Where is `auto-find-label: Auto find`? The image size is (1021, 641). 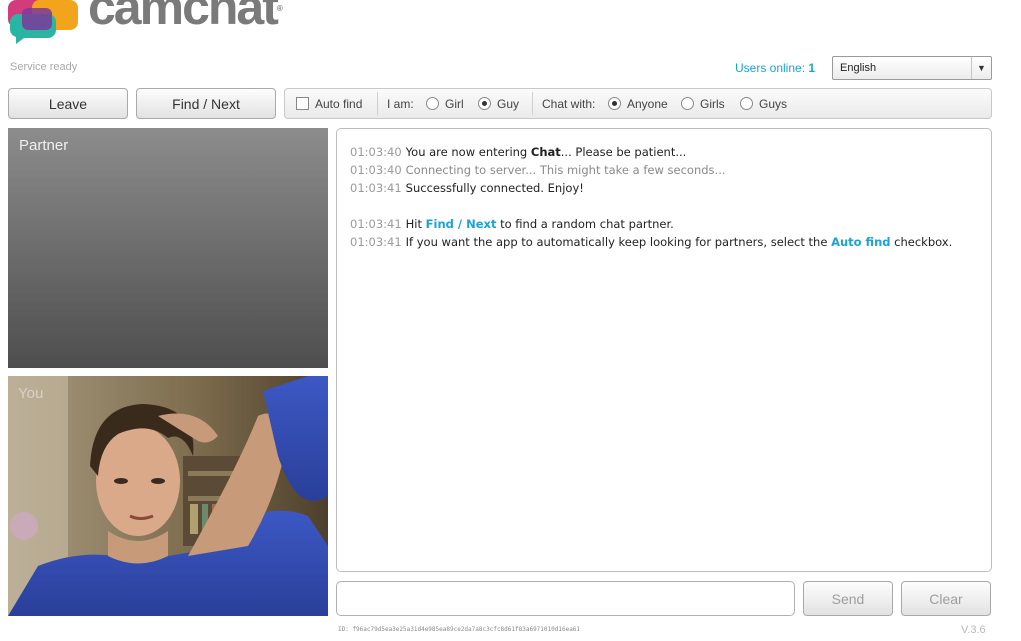 auto-find-label: Auto find is located at coordinates (339, 103).